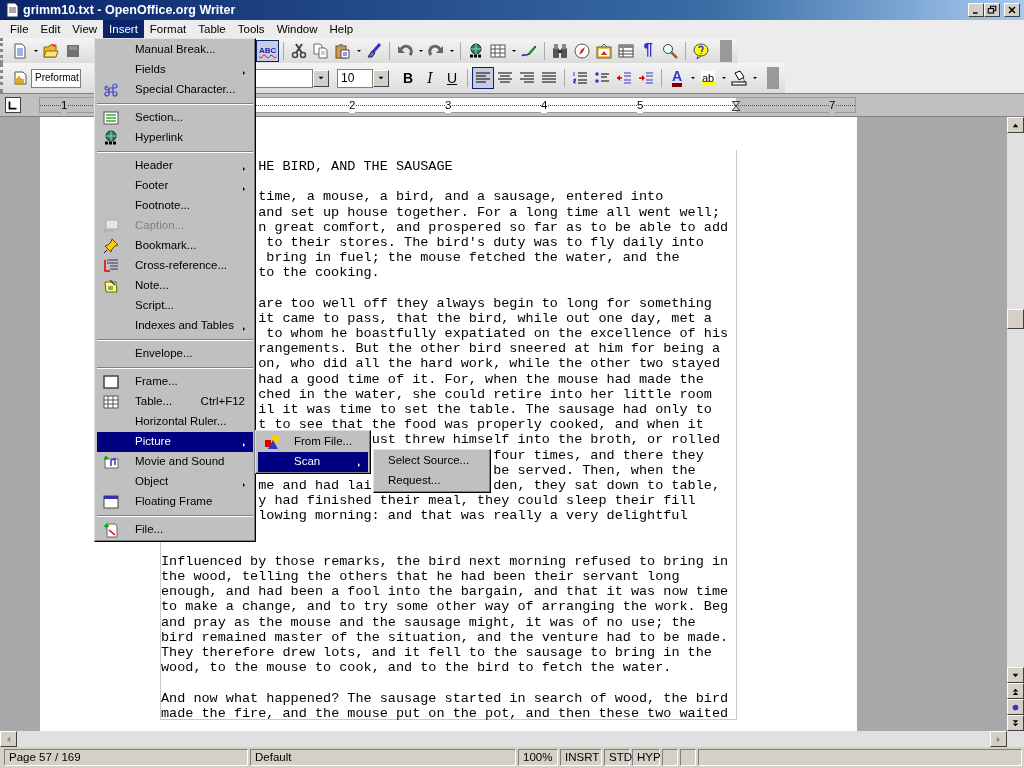  Describe the element at coordinates (1015, 707) in the screenshot. I see `navigation-button` at that location.